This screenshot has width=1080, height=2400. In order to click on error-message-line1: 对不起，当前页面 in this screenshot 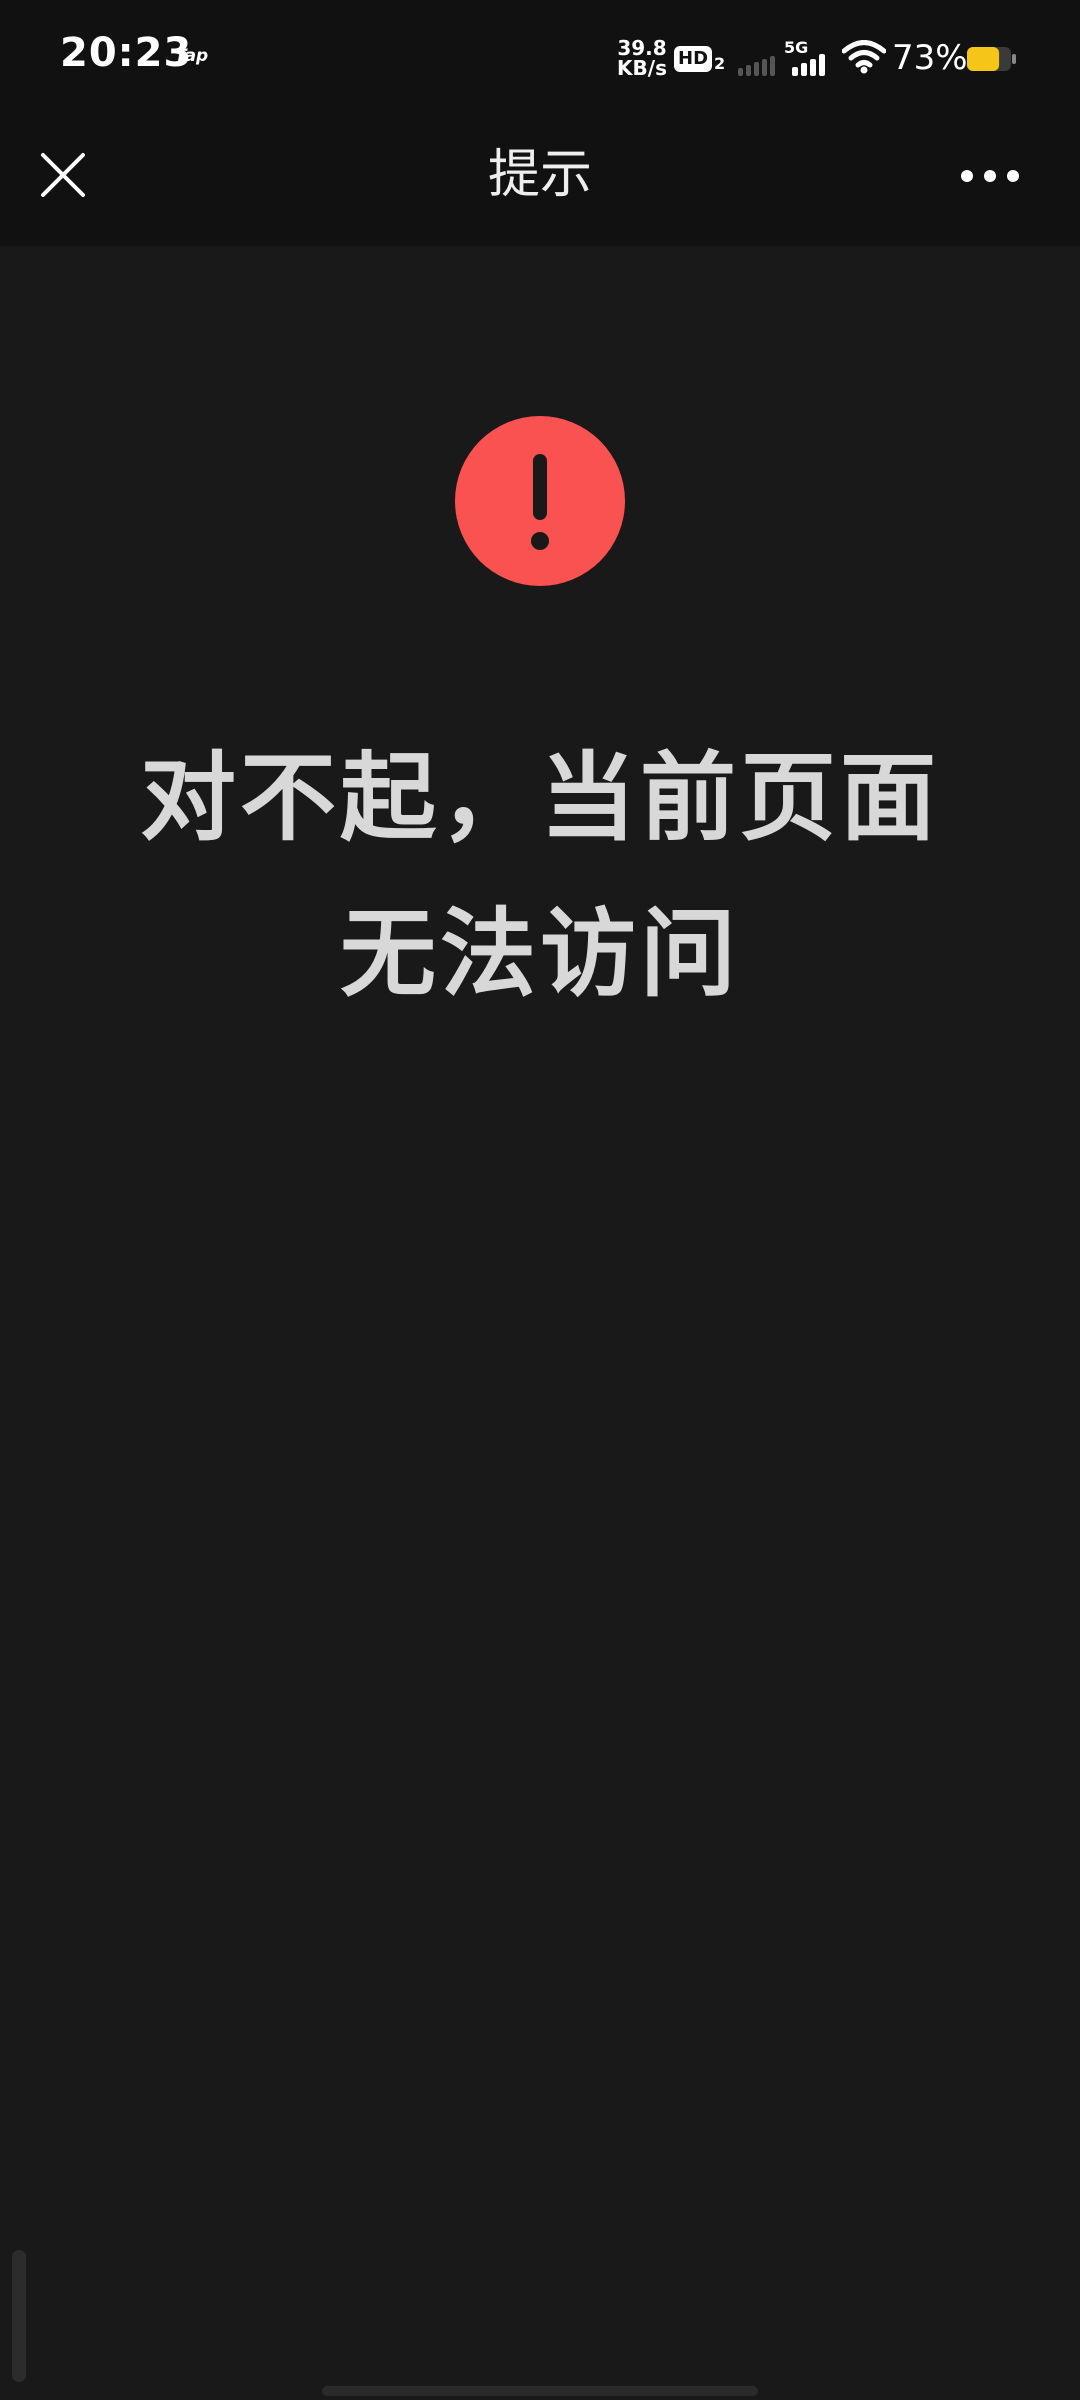, I will do `click(540, 798)`.